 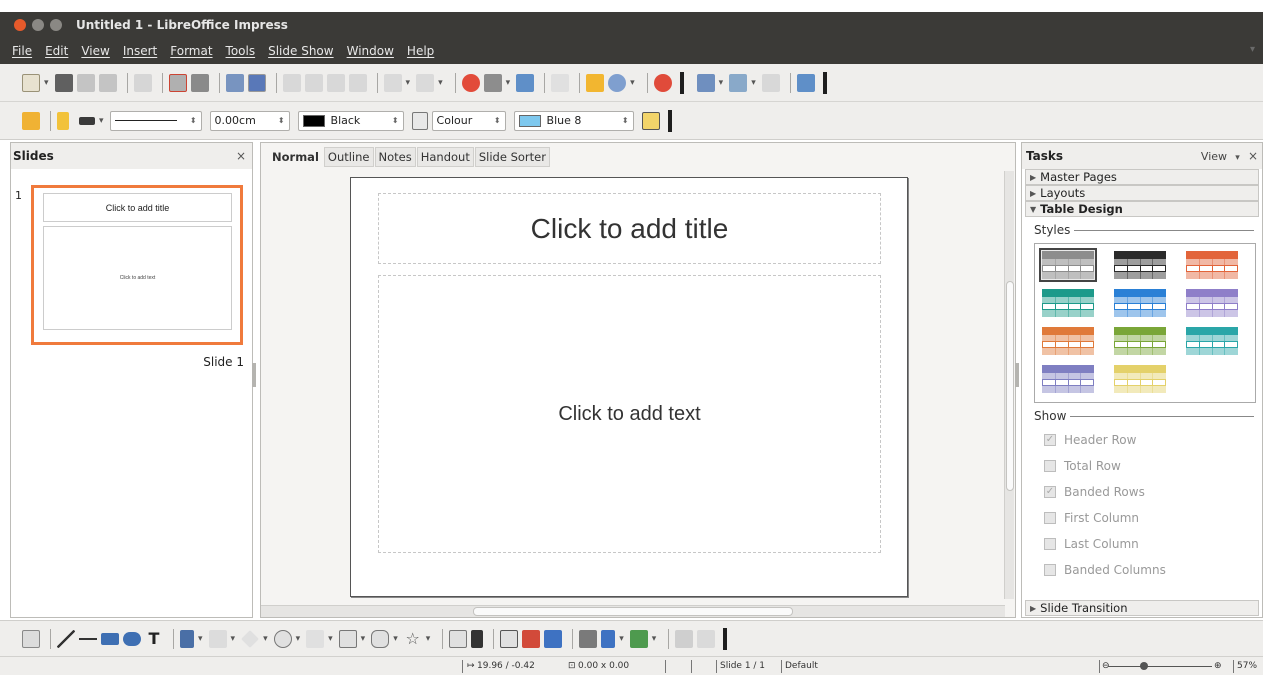 I want to click on chart-icon, so click(x=470, y=82).